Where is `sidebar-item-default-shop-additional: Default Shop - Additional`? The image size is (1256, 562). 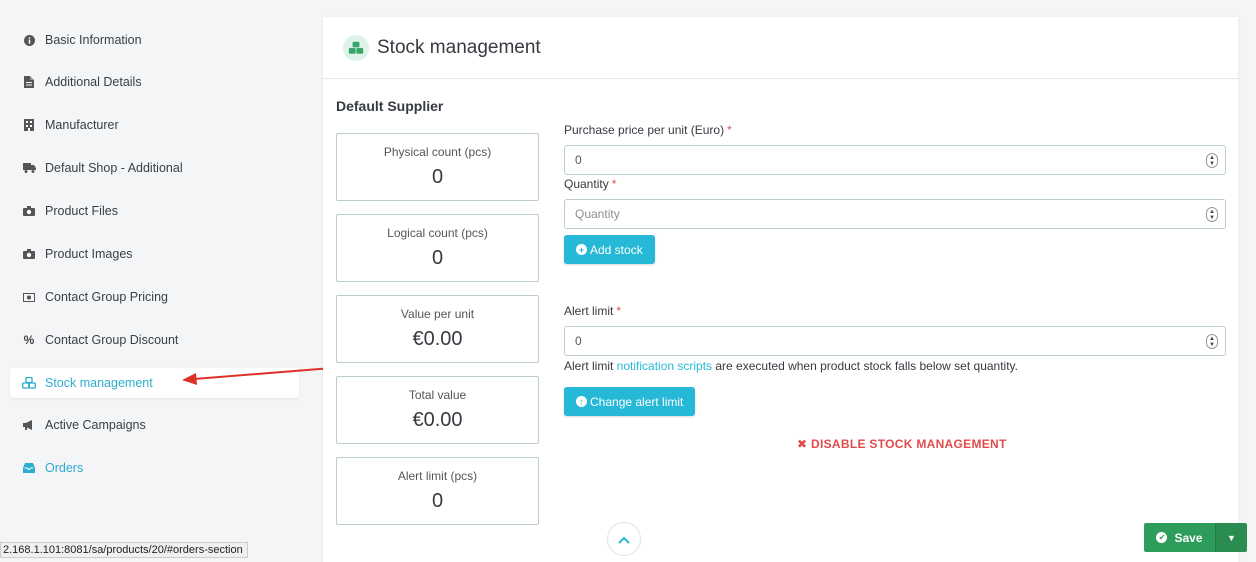
sidebar-item-default-shop-additional: Default Shop - Additional is located at coordinates (154, 168).